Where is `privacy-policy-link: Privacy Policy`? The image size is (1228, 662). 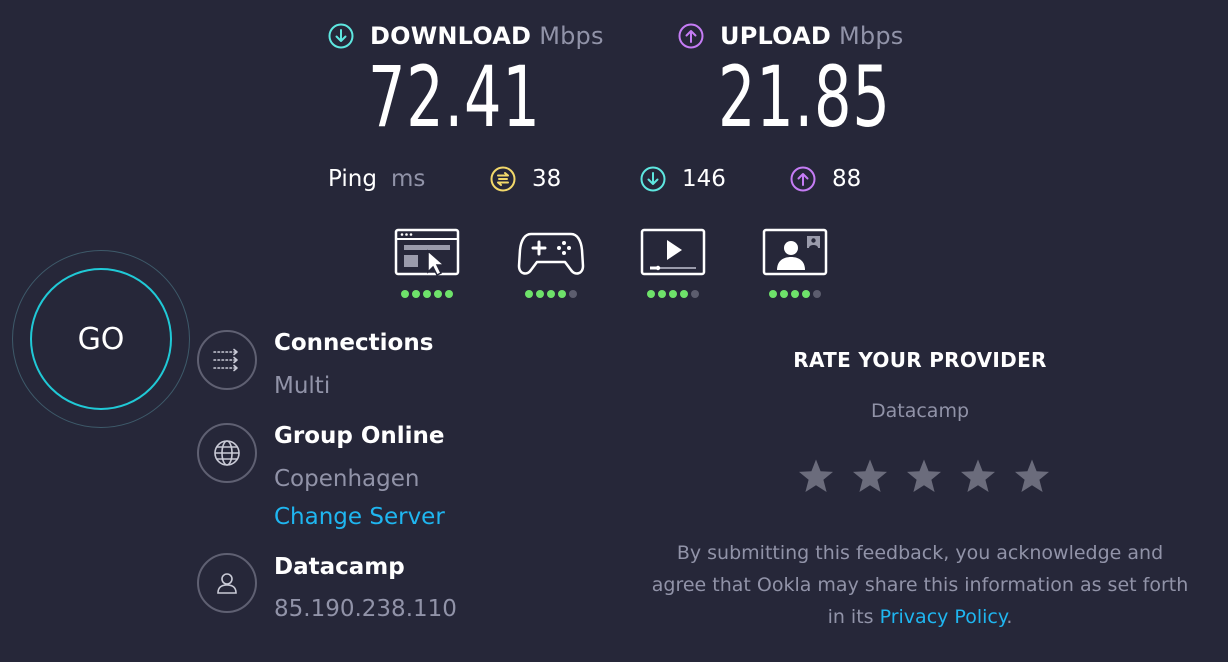
privacy-policy-link: Privacy Policy is located at coordinates (943, 617).